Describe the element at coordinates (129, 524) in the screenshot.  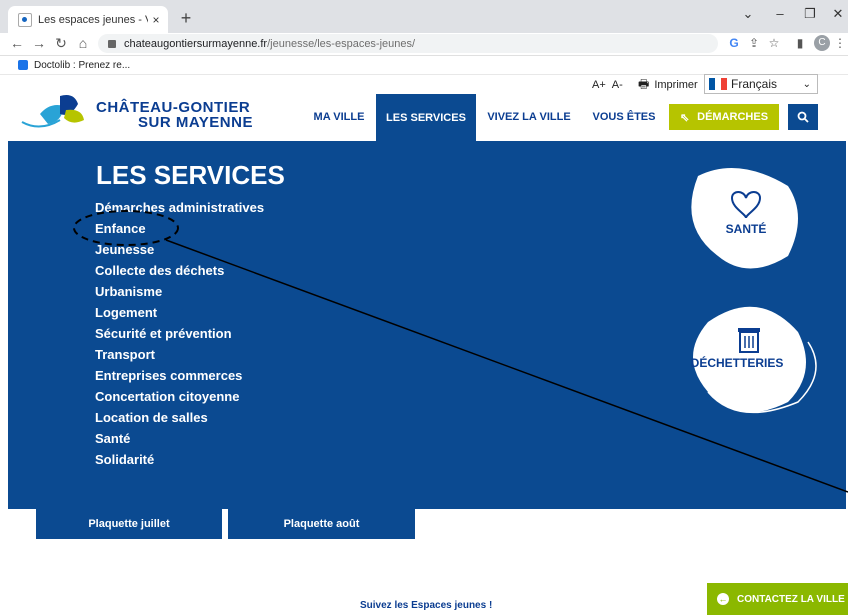
I see `plaquette-juillet-button: Plaquette juillet` at that location.